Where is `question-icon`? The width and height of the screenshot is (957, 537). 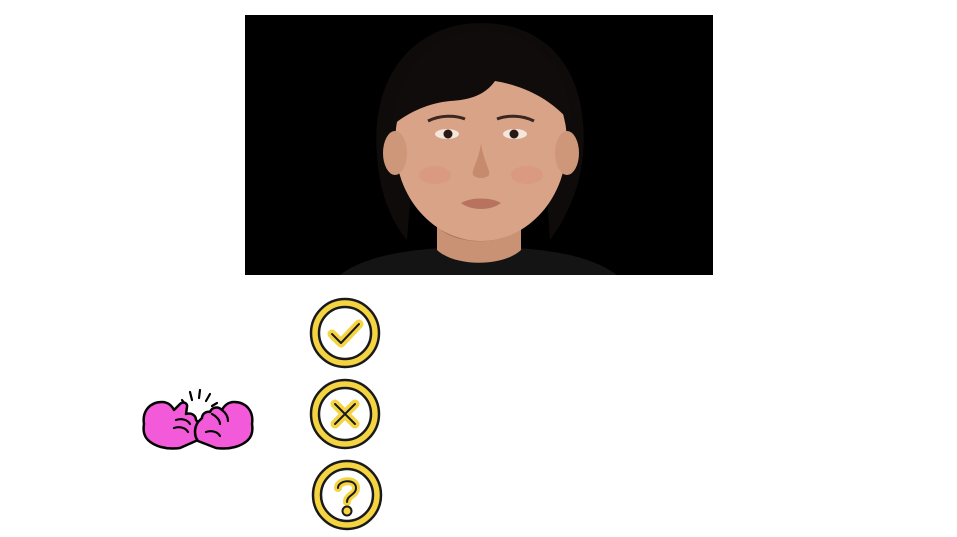 question-icon is located at coordinates (347, 495).